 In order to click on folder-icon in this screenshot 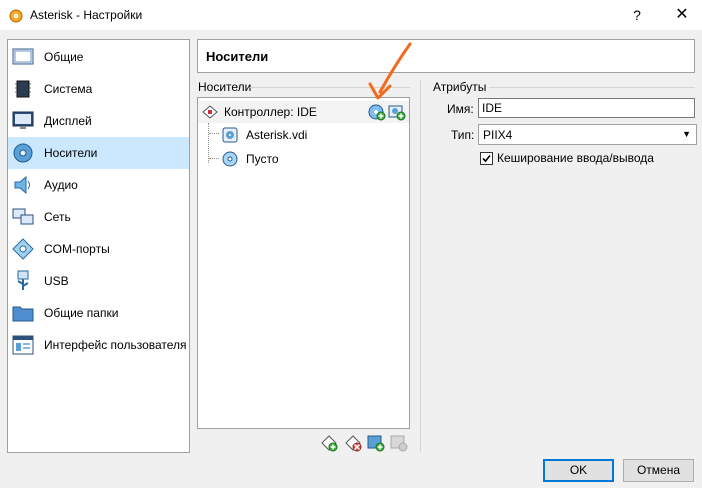, I will do `click(23, 314)`.